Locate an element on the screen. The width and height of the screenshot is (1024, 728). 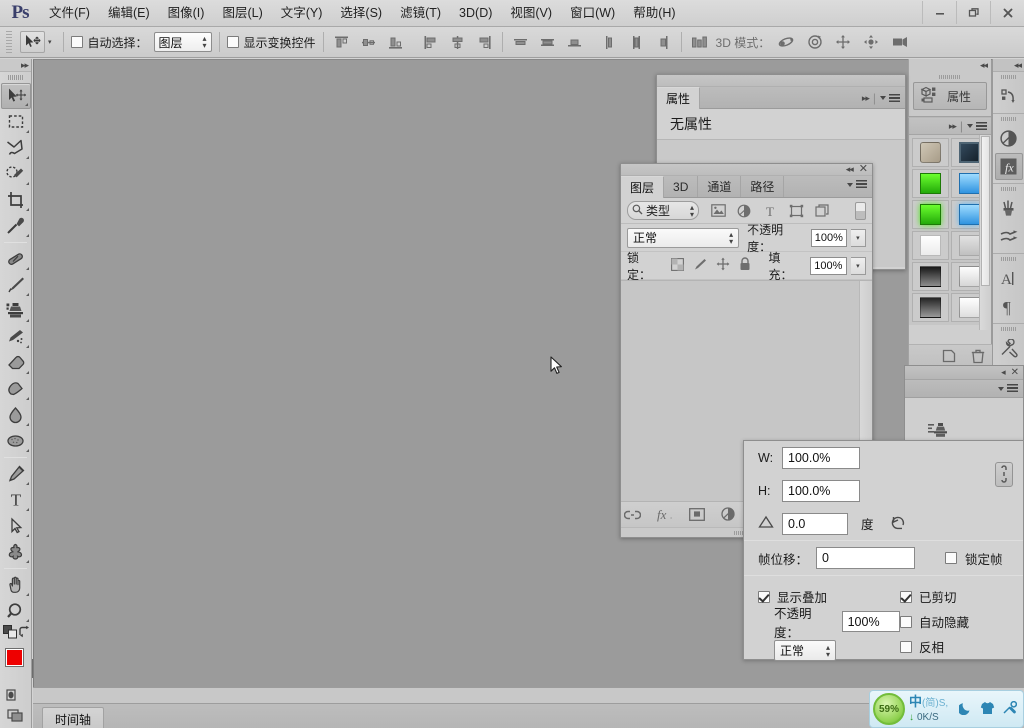
minimize-button is located at coordinates (939, 12).